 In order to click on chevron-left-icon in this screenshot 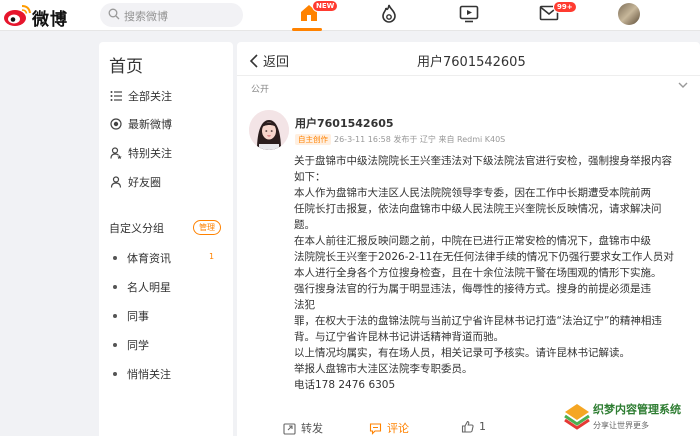, I will do `click(253, 60)`.